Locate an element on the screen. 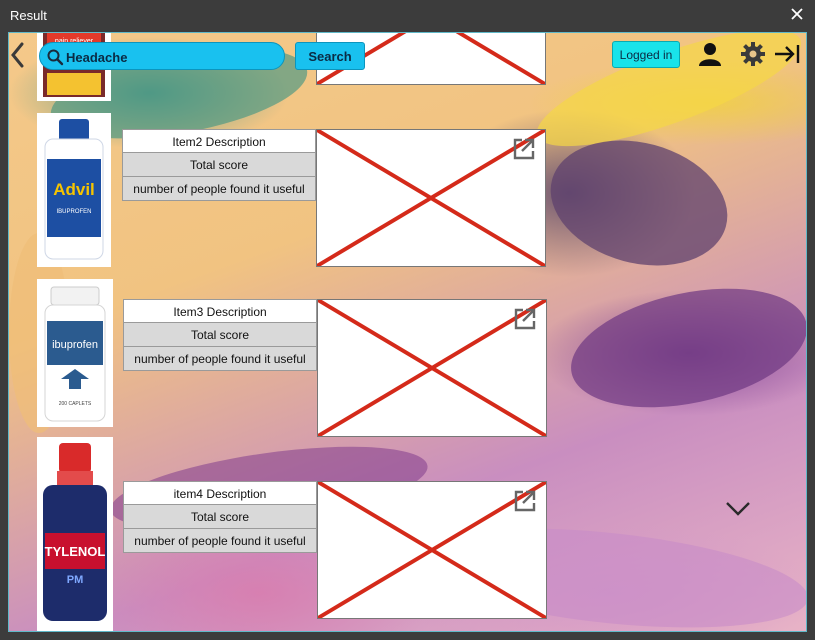 This screenshot has height=640, width=815. ibuprofen-brand-text: ibuprofen is located at coordinates (75, 345).